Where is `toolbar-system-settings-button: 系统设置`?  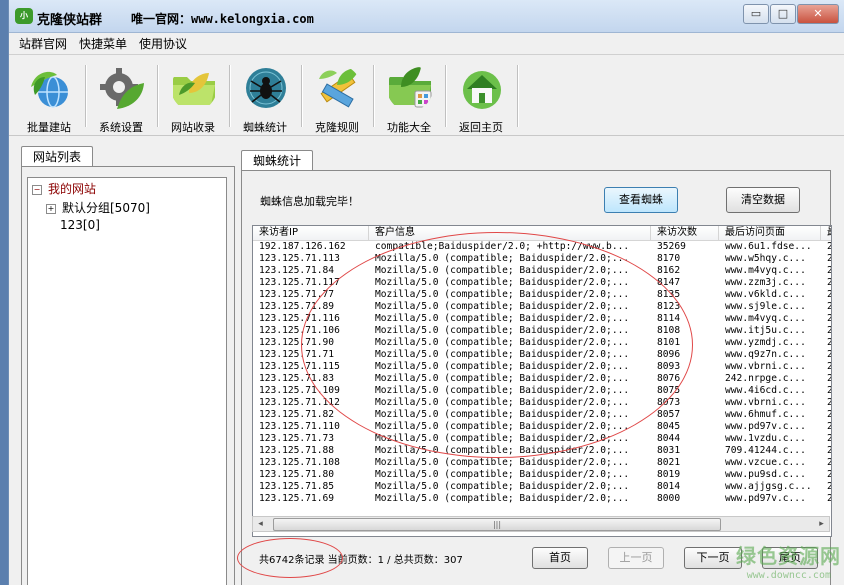 toolbar-system-settings-button: 系统设置 is located at coordinates (121, 97).